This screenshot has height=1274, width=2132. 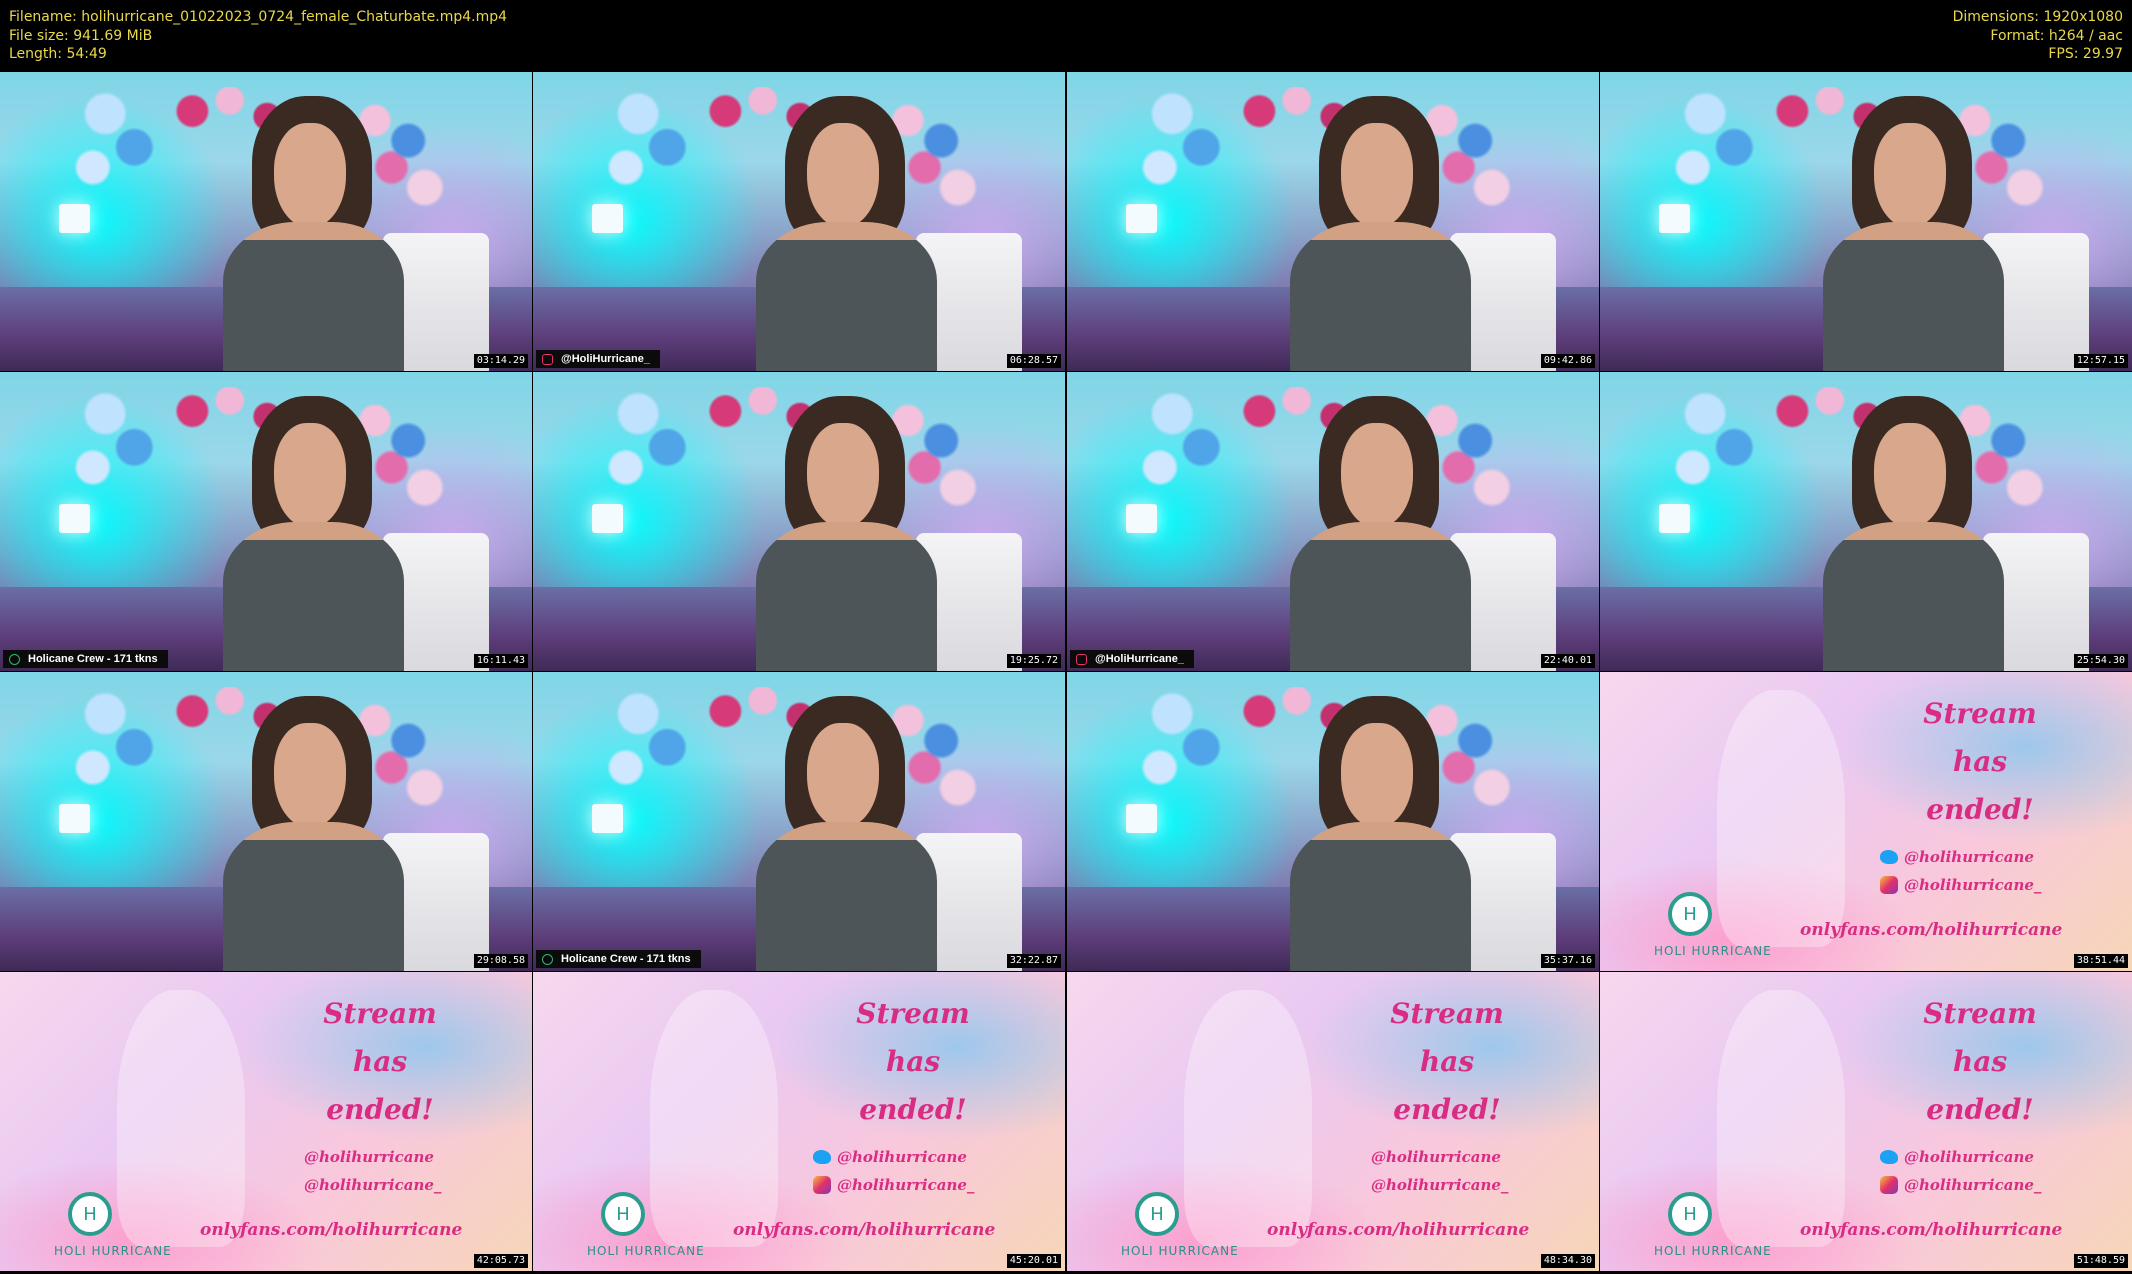 I want to click on timestamp: 03:14.29, so click(x=500, y=361).